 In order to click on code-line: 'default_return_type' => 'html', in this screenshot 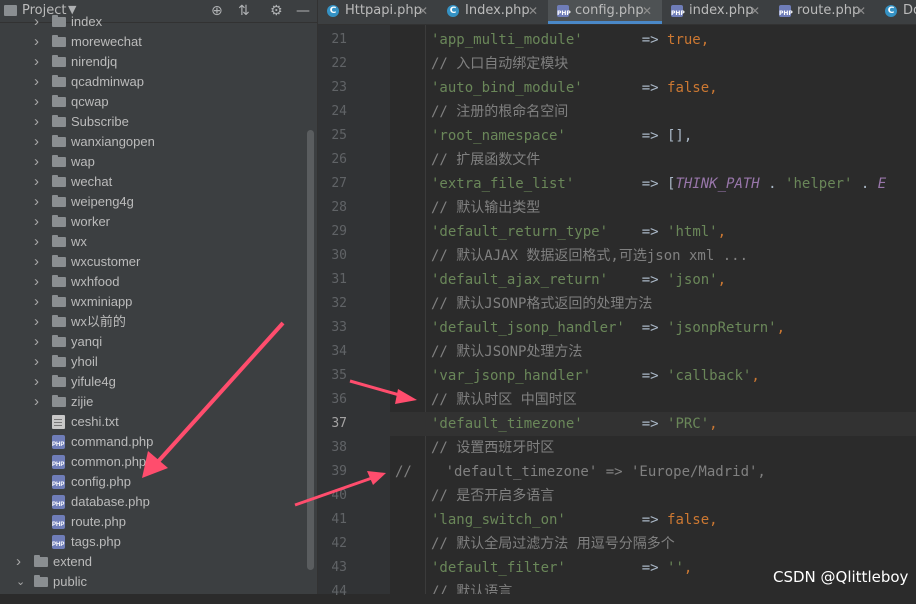, I will do `click(653, 232)`.